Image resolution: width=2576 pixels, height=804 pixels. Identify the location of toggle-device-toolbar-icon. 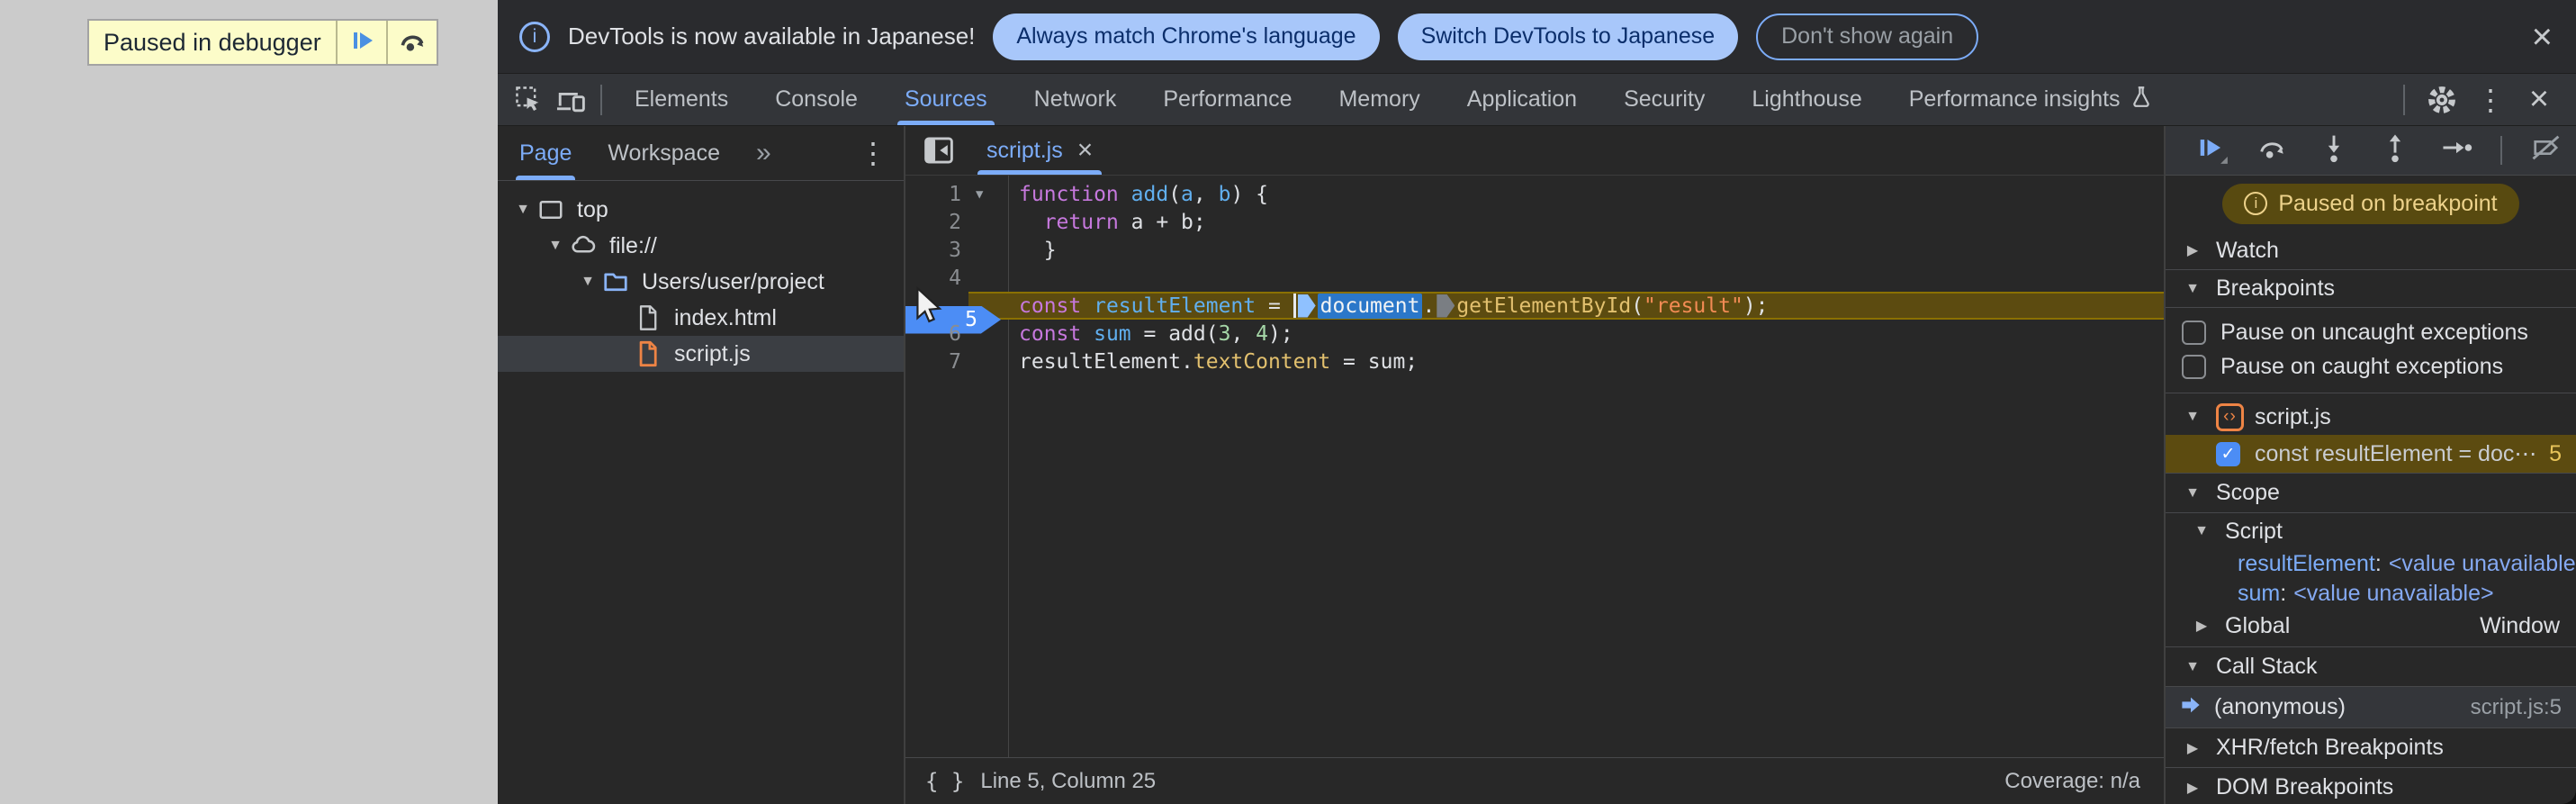
(570, 100).